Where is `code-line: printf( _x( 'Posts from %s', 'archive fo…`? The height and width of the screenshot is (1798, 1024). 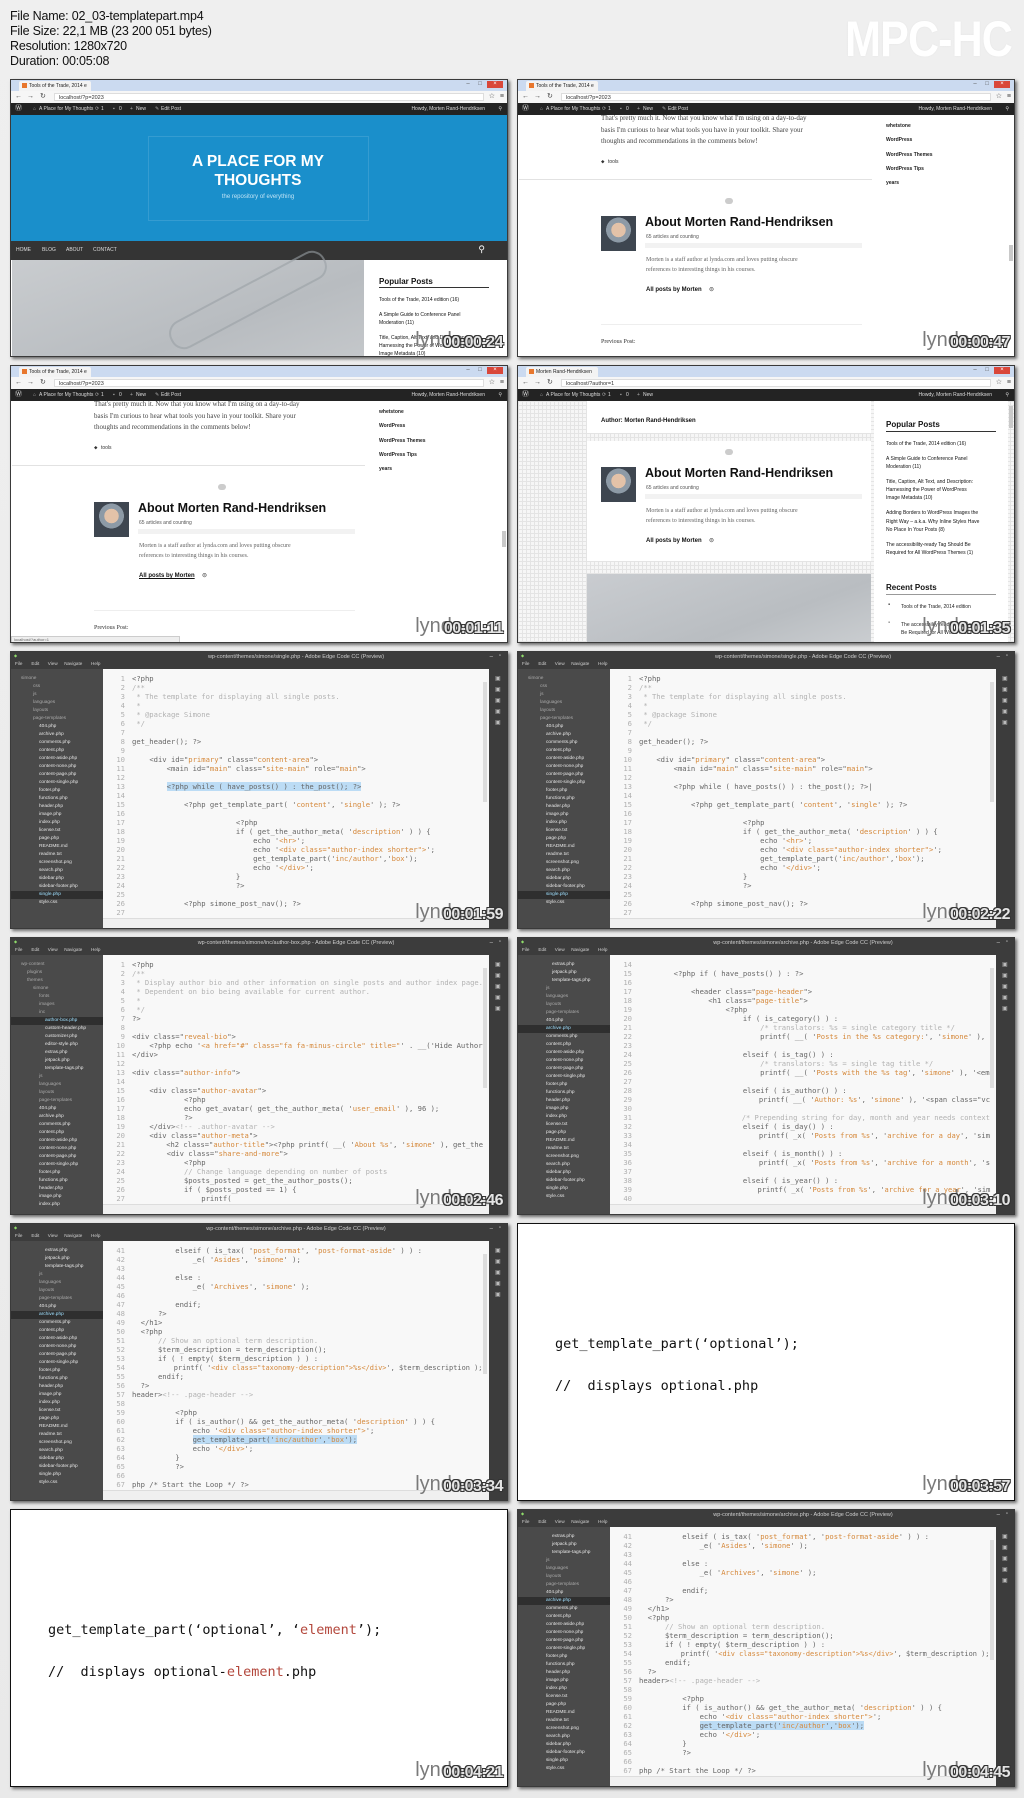
code-line: printf( _x( 'Posts from %s', 'archive fo… is located at coordinates (814, 1135).